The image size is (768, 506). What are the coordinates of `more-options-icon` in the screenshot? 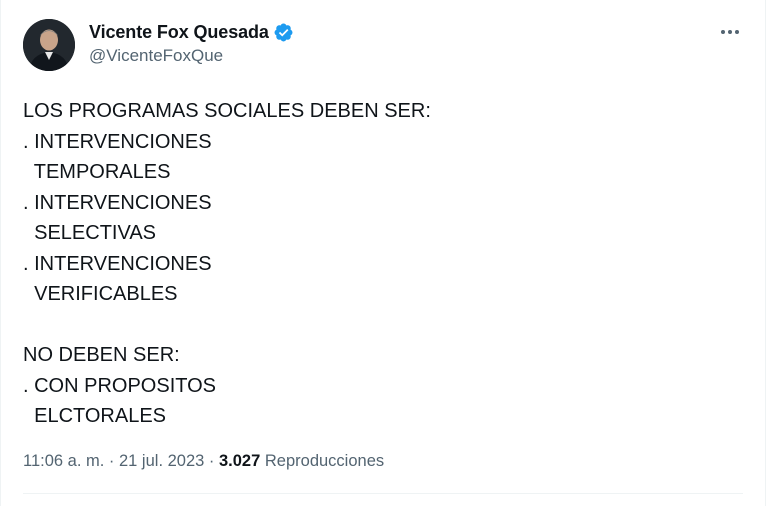 It's located at (730, 32).